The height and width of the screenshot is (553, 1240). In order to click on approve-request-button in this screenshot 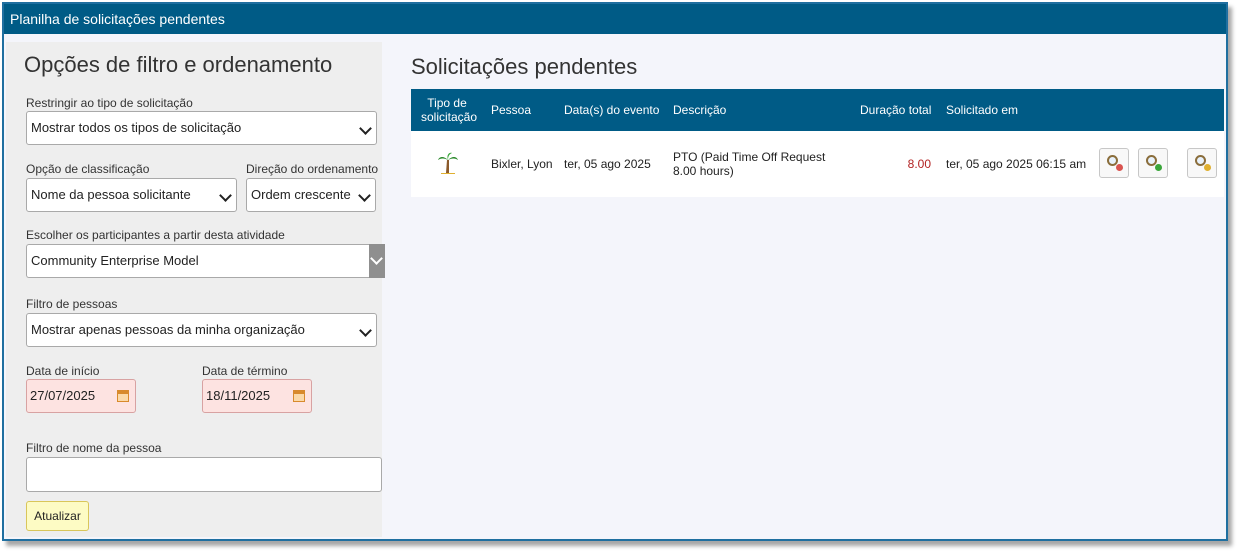, I will do `click(1153, 163)`.